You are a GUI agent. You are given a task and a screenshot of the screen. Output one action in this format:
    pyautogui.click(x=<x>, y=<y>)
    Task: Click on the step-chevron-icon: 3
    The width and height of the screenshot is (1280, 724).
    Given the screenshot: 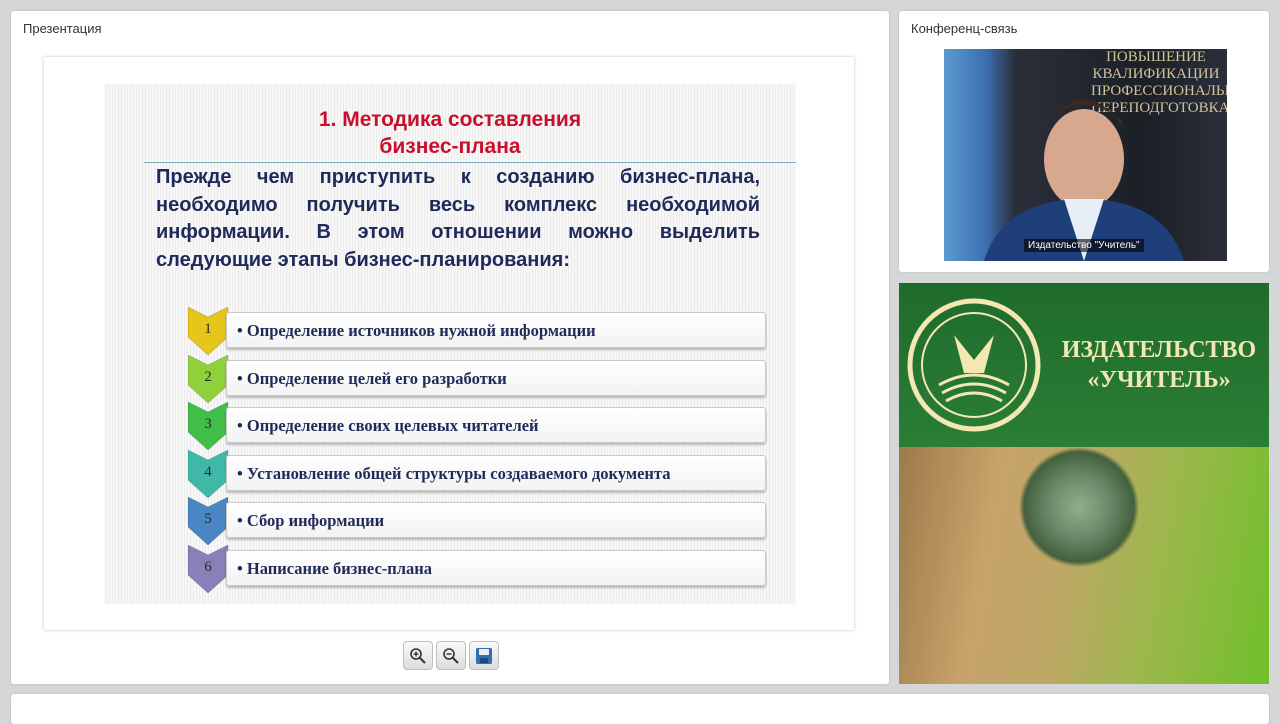 What is the action you would take?
    pyautogui.click(x=208, y=426)
    